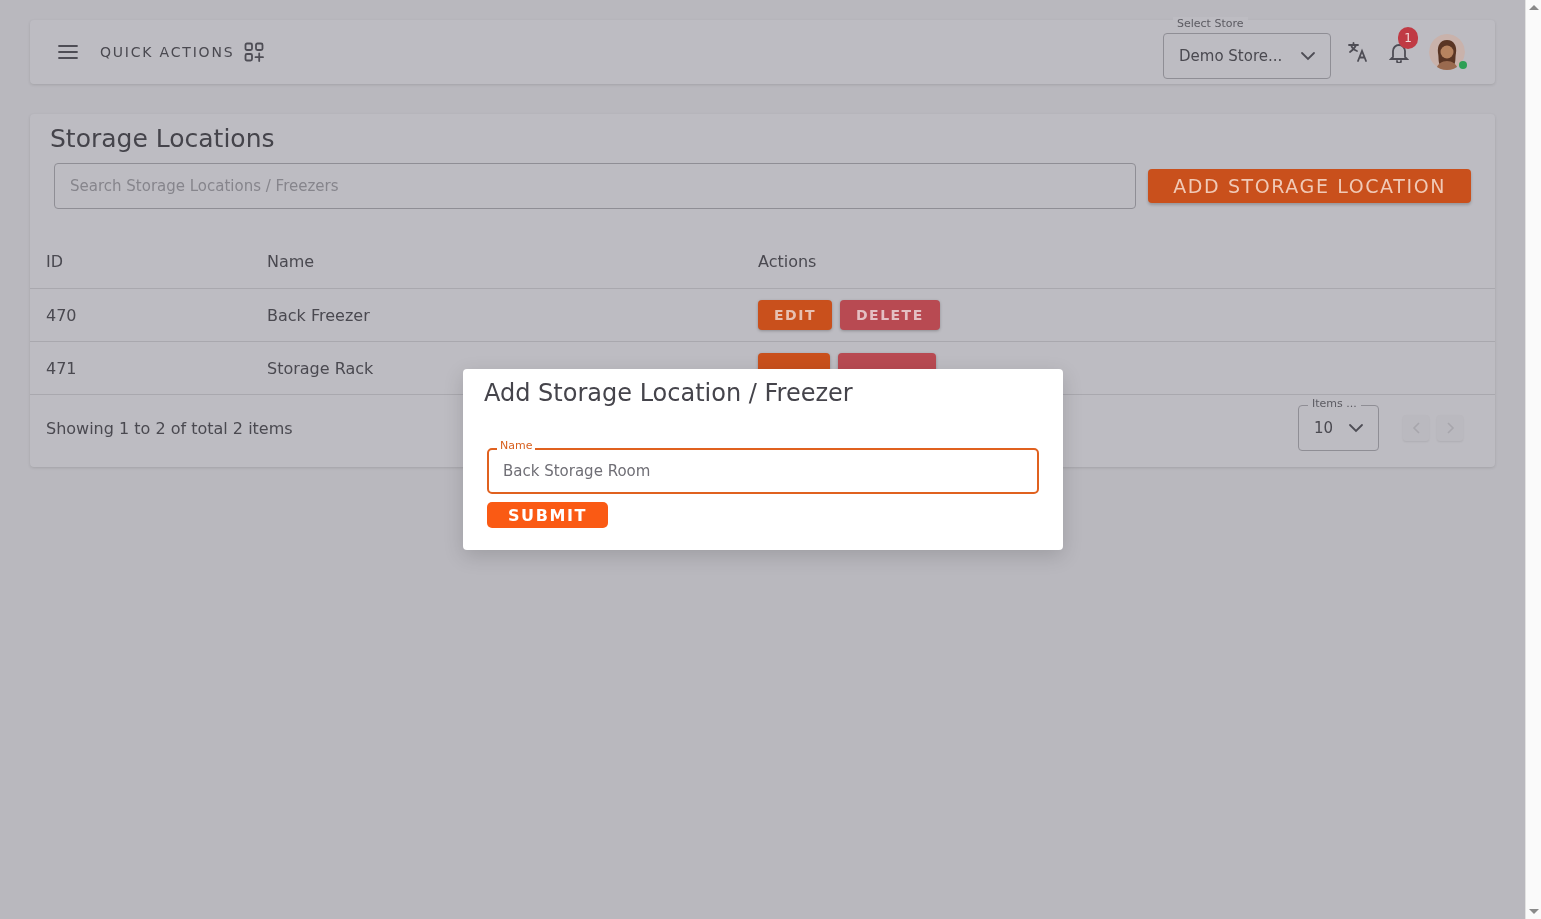 The height and width of the screenshot is (919, 1541). What do you see at coordinates (1447, 52) in the screenshot?
I see `user-avatar` at bounding box center [1447, 52].